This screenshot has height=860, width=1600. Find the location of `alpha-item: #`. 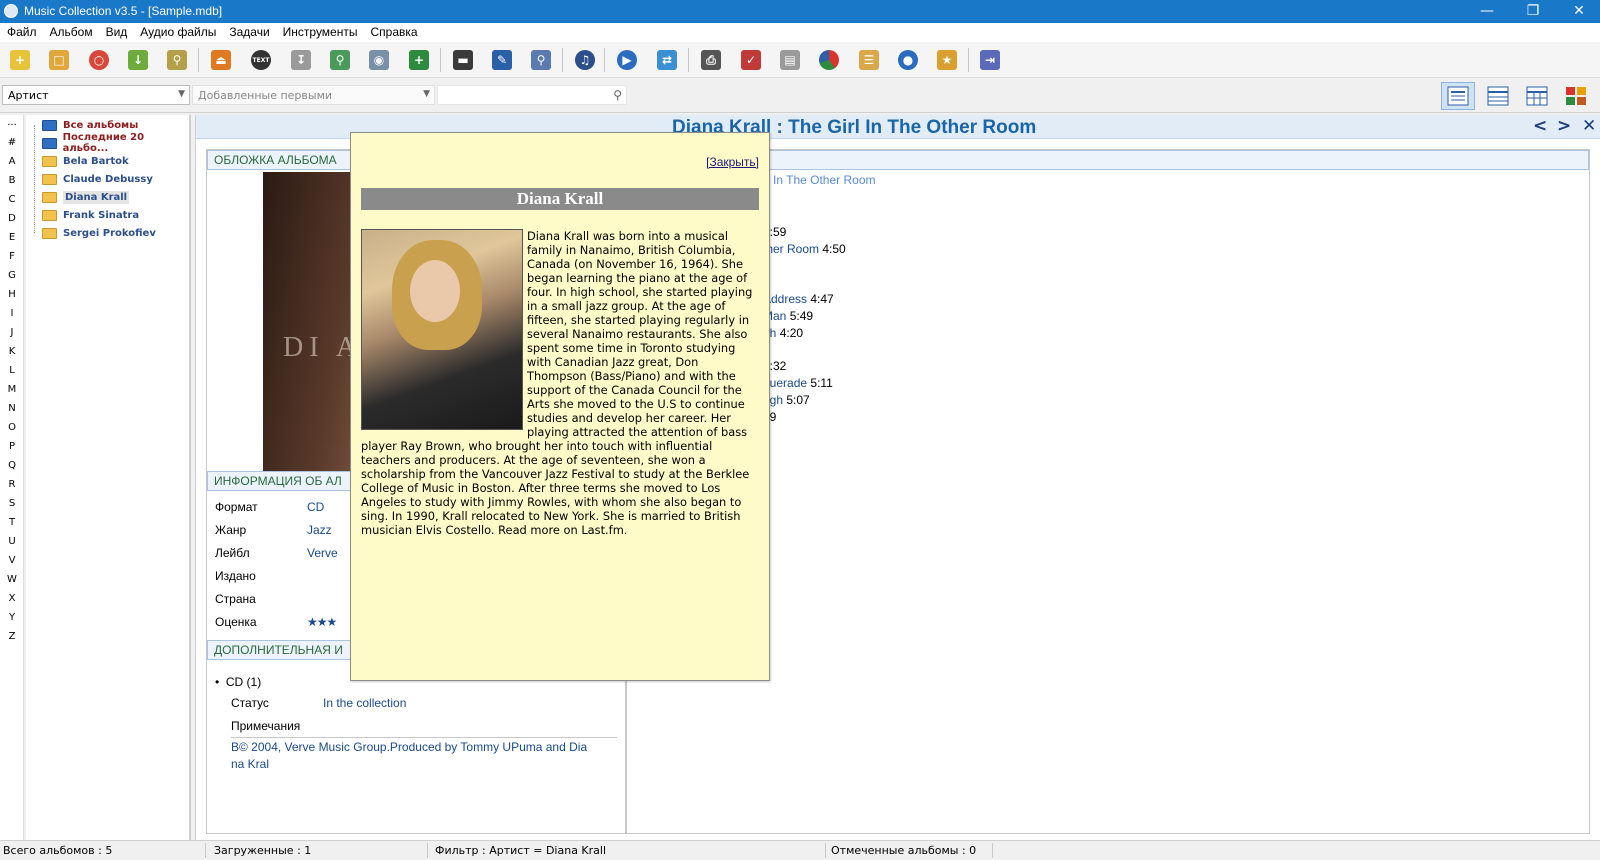

alpha-item: # is located at coordinates (12, 142).